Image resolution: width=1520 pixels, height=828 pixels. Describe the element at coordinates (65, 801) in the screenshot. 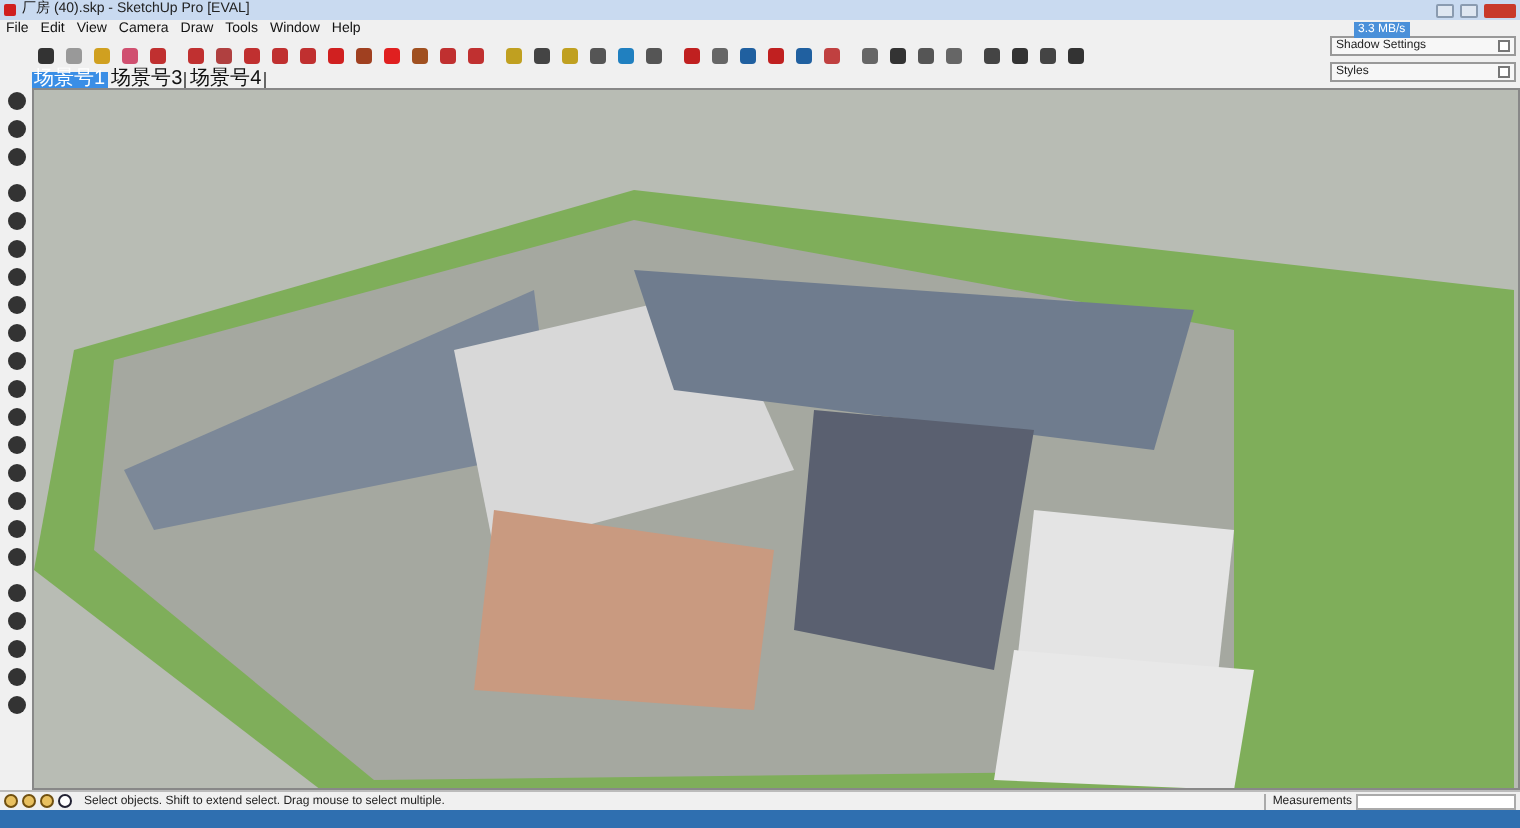

I see `help-icon` at that location.